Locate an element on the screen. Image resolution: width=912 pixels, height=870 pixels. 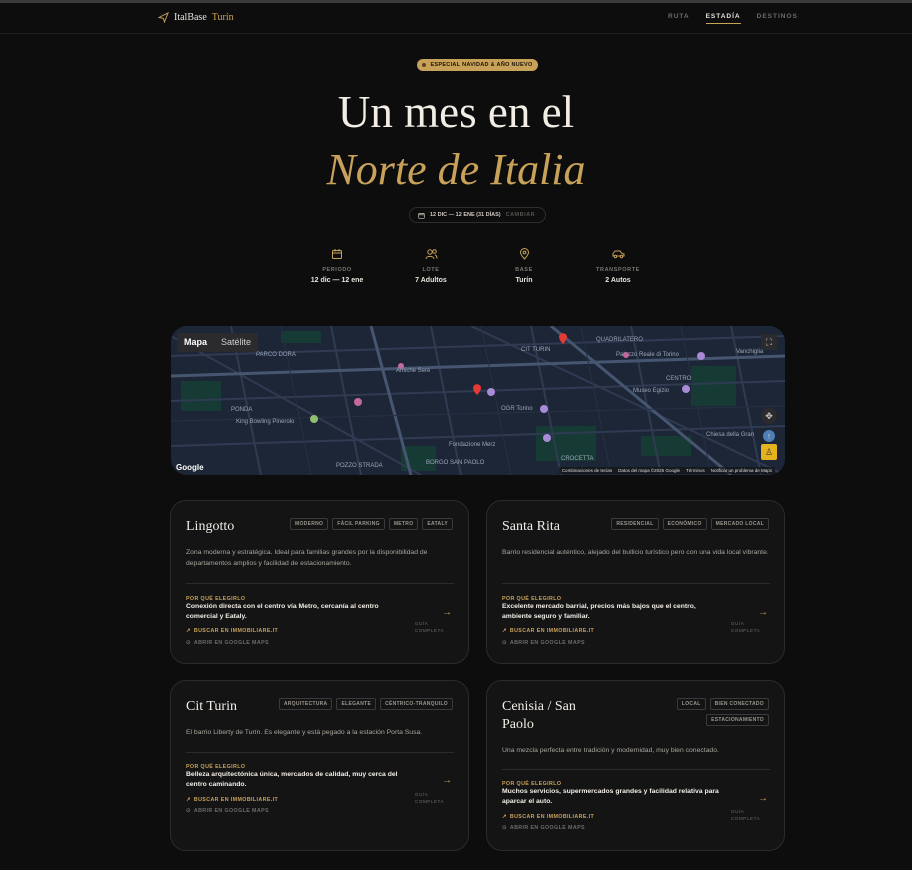
svg-text: CIT TURIN is located at coordinates (535, 350).